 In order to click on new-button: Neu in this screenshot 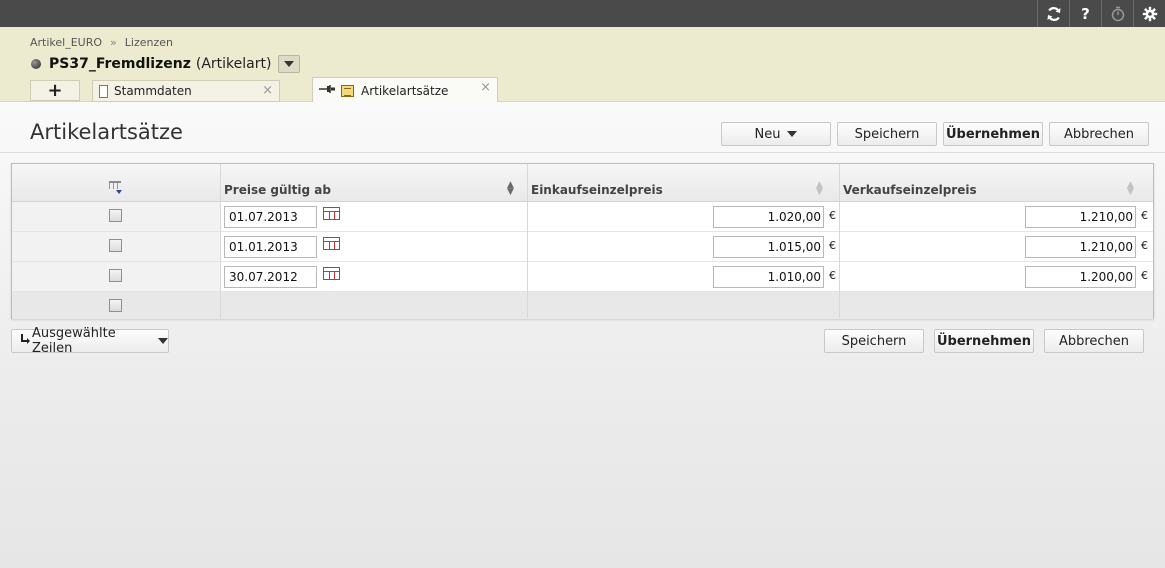, I will do `click(776, 134)`.